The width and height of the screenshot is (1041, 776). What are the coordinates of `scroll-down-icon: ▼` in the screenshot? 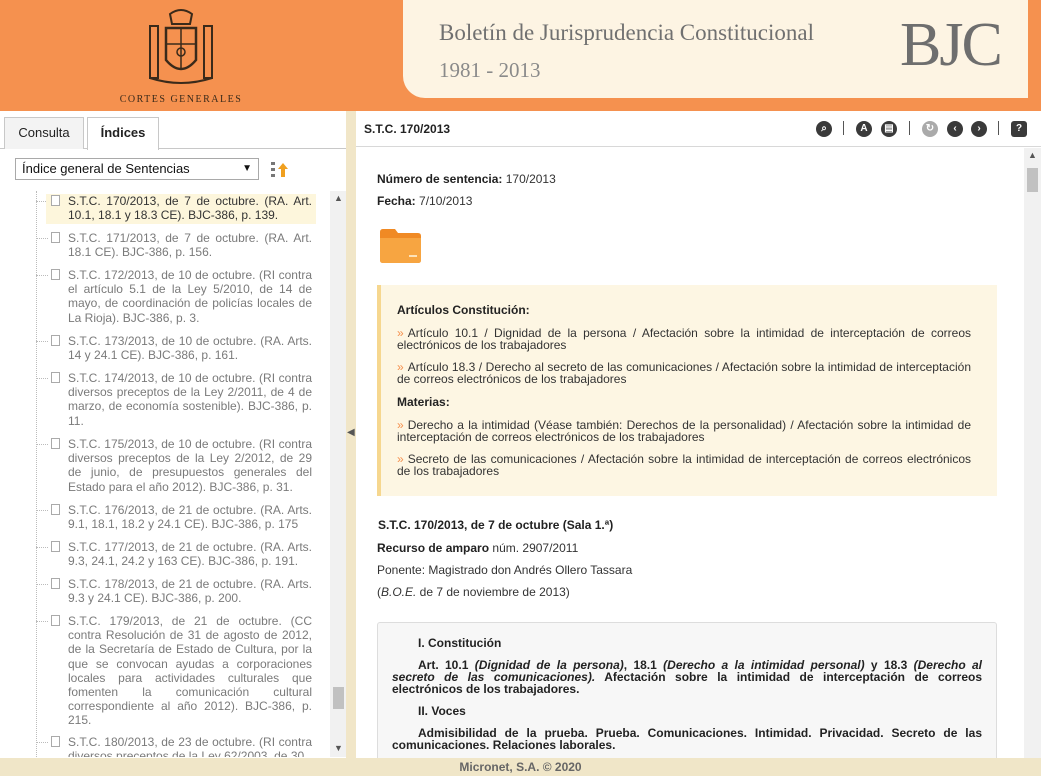 It's located at (338, 748).